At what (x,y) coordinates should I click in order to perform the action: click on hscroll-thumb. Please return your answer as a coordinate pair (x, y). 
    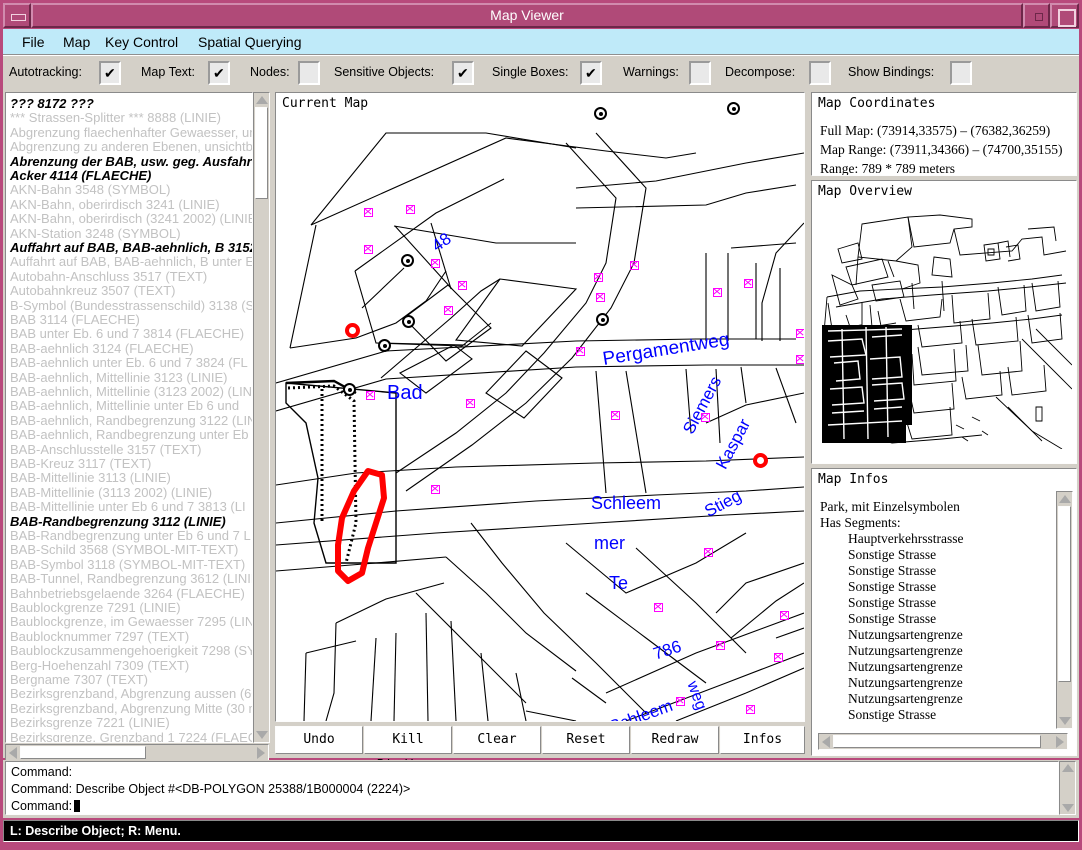
    Looking at the image, I should click on (83, 752).